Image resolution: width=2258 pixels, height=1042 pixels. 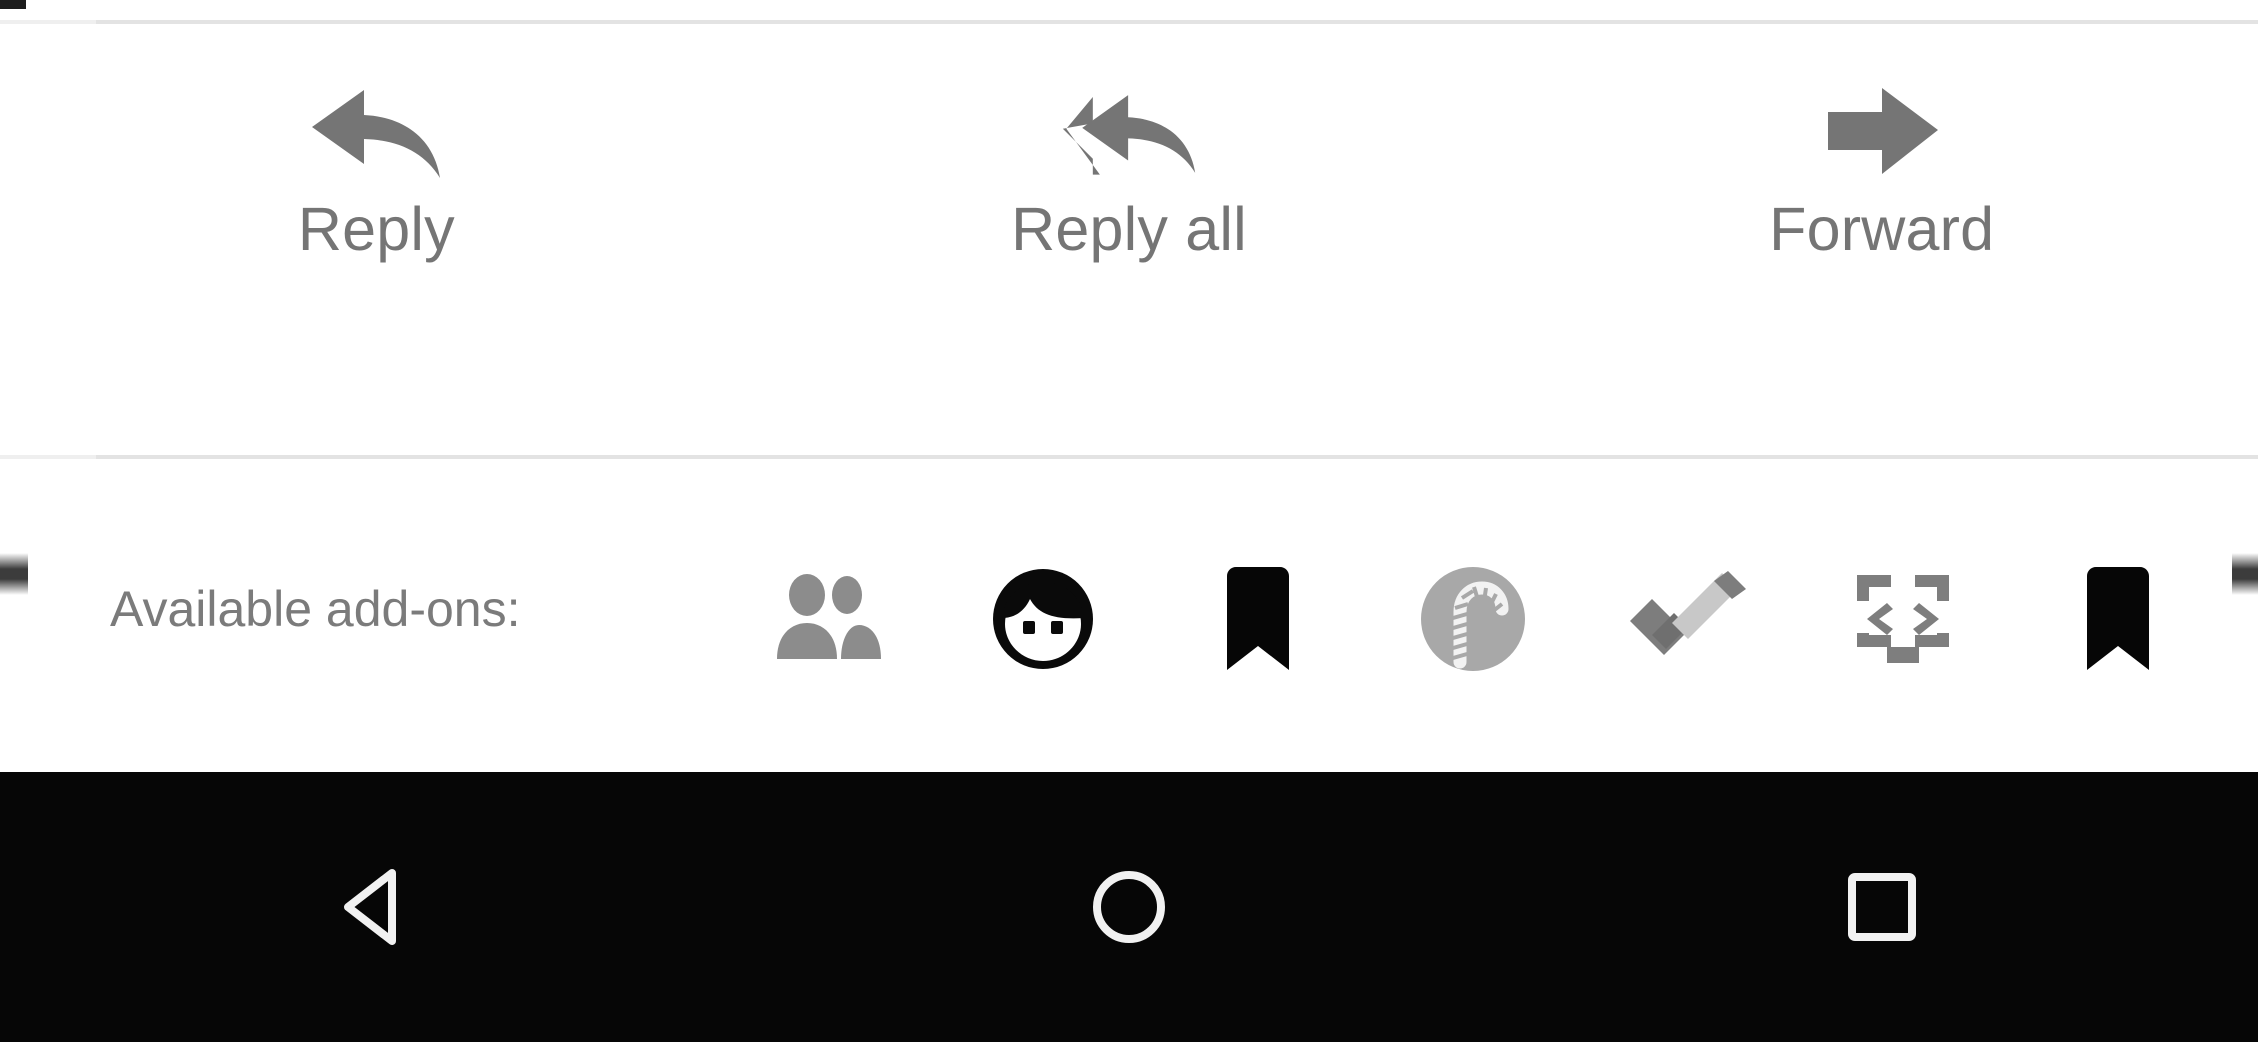 I want to click on code-brackets-icon, so click(x=1903, y=619).